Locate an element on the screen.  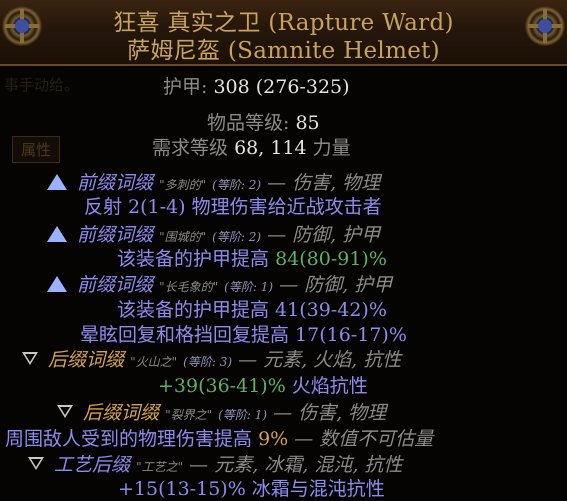
mod-name: "工艺之" is located at coordinates (160, 467).